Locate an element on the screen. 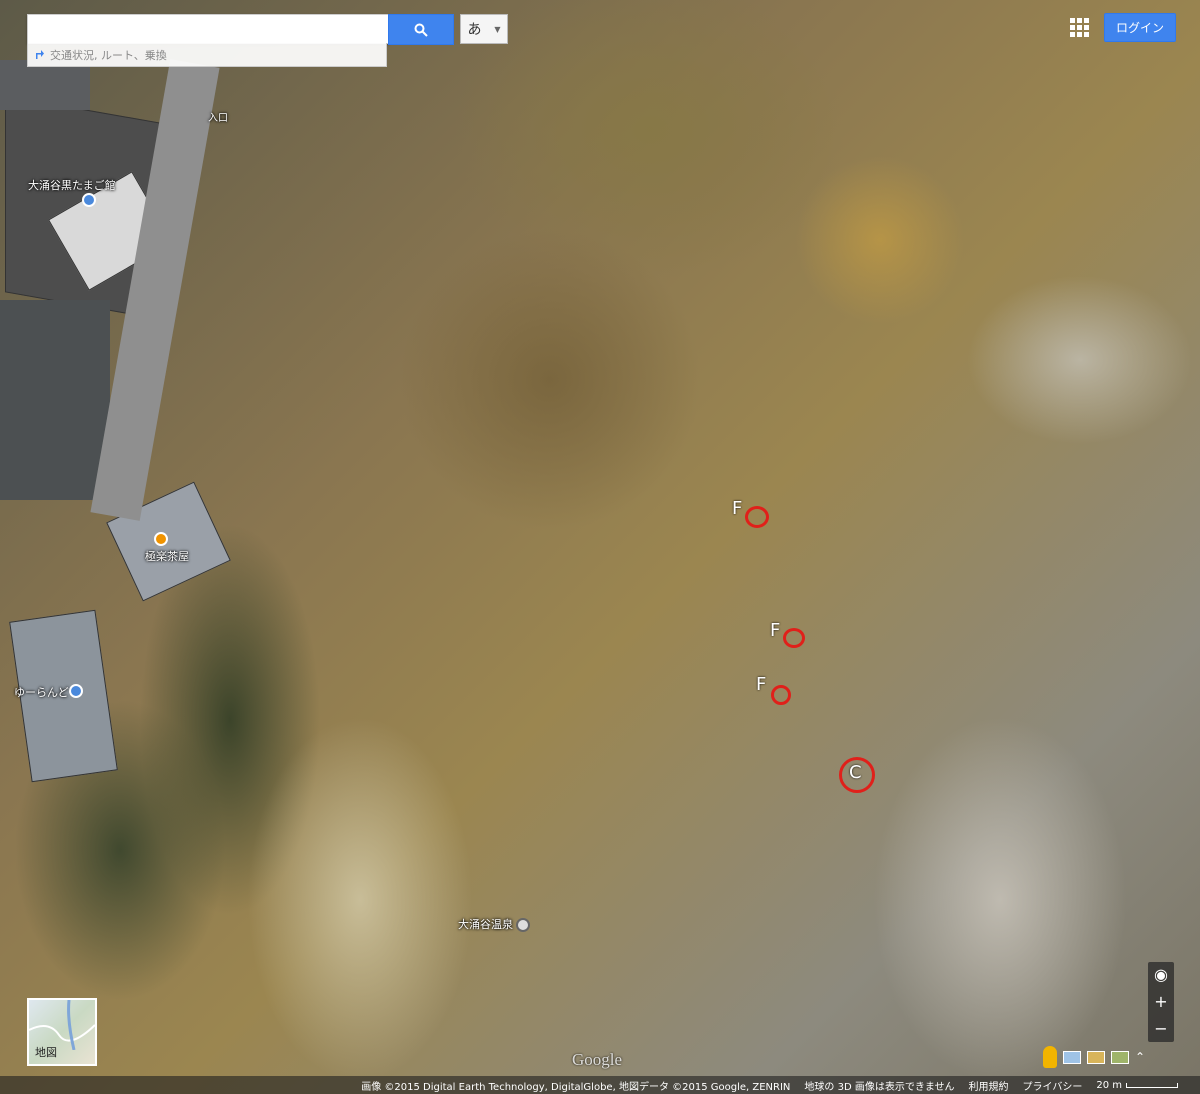 Image resolution: width=1200 pixels, height=1094 pixels. google-logo: Google is located at coordinates (597, 1059).